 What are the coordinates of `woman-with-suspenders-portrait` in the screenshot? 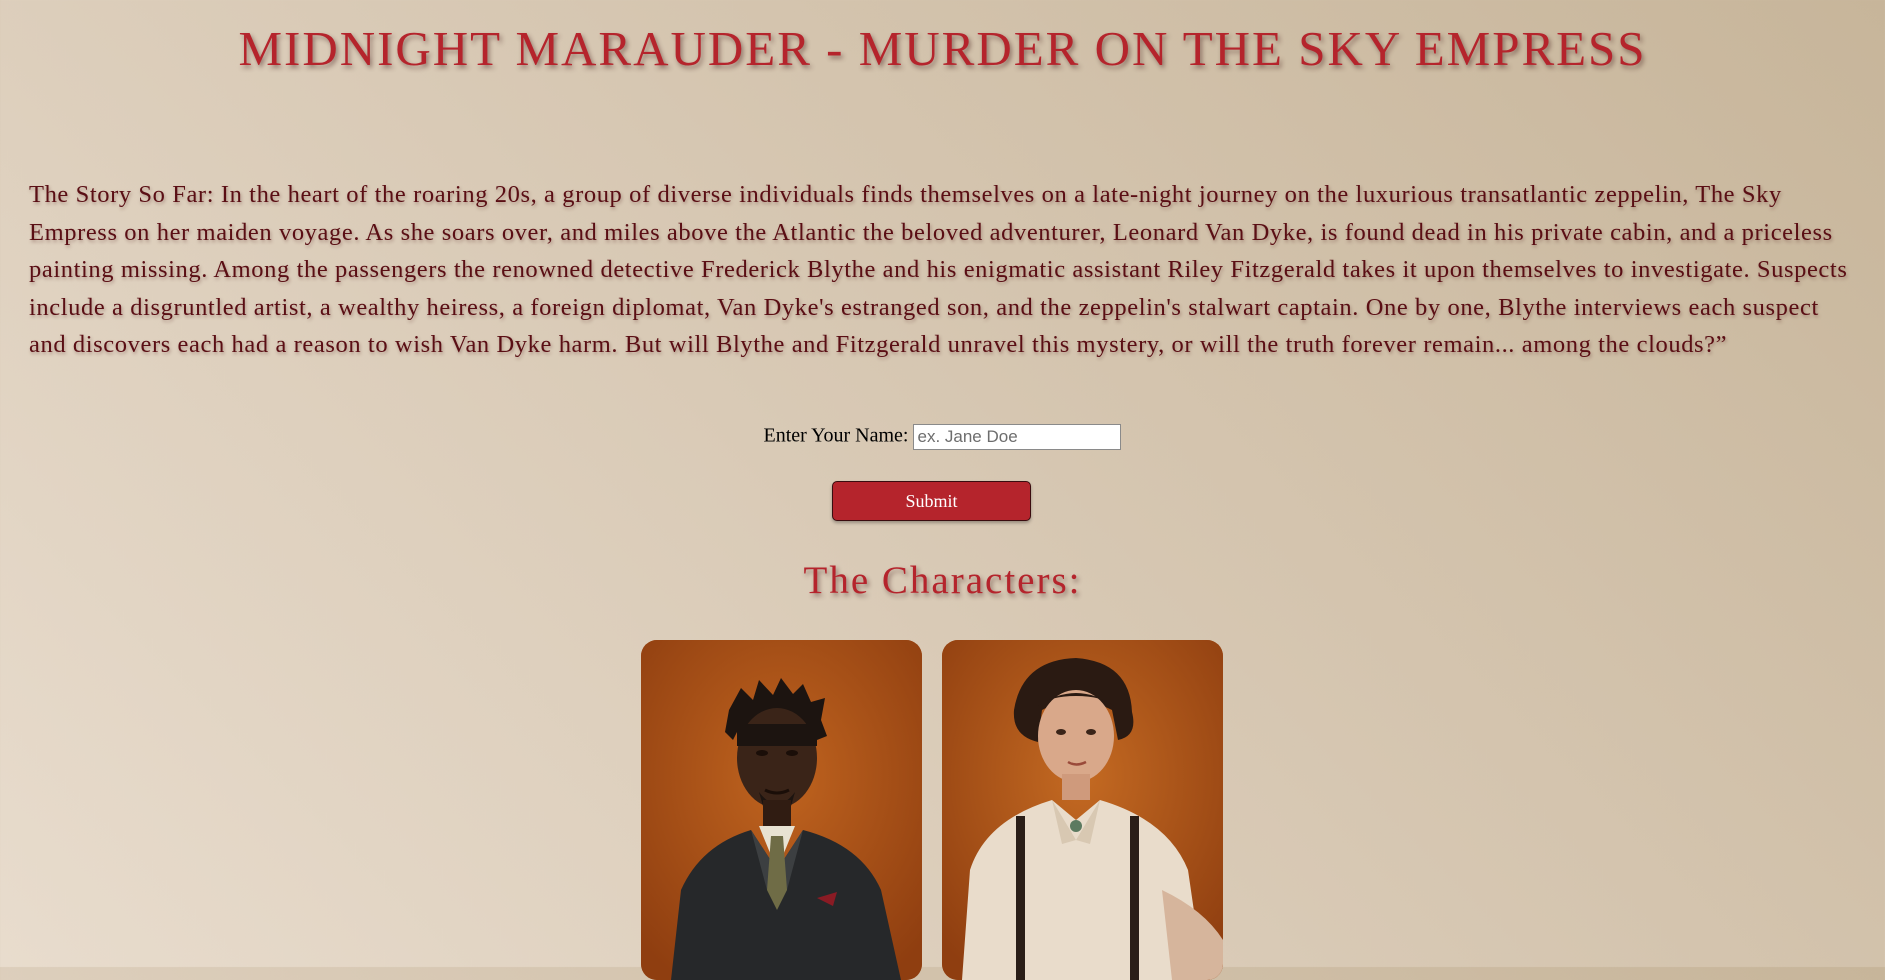 It's located at (1082, 810).